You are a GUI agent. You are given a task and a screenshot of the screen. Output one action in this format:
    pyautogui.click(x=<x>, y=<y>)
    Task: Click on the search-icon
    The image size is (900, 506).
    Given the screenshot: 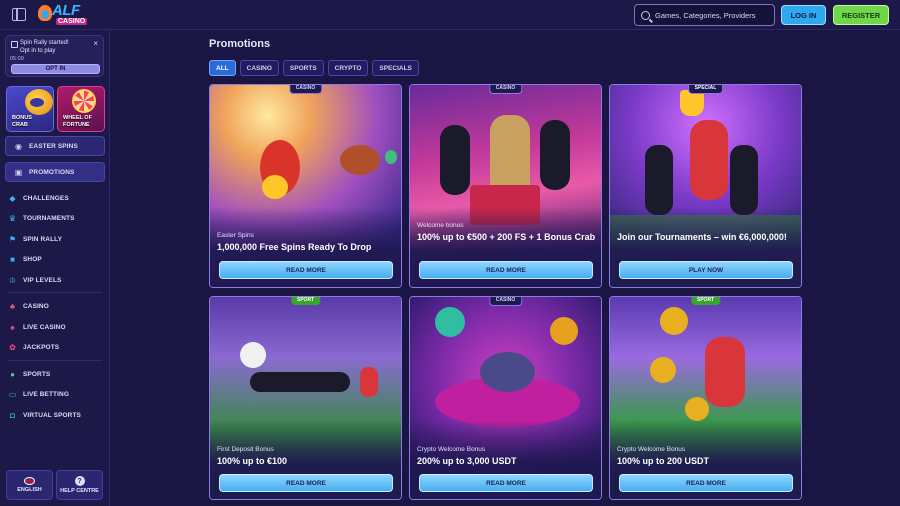 What is the action you would take?
    pyautogui.click(x=645, y=15)
    